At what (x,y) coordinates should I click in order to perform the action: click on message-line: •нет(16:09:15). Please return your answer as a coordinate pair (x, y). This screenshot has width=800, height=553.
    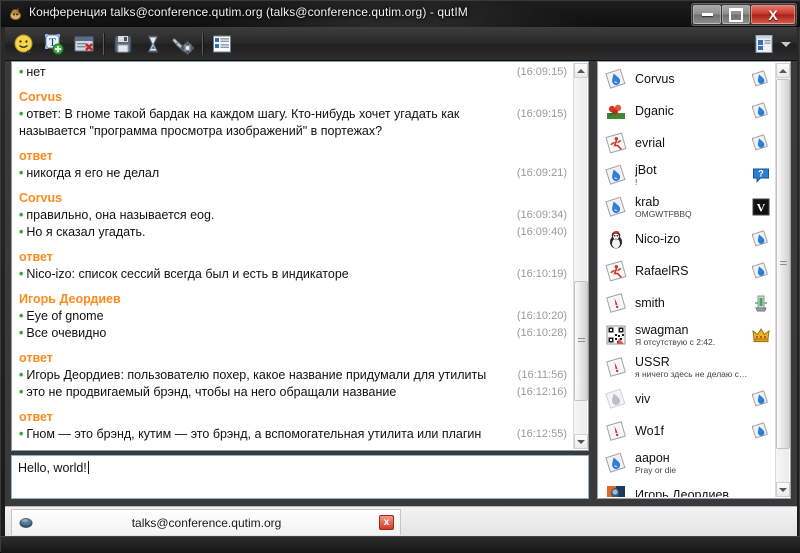
    Looking at the image, I should click on (293, 72).